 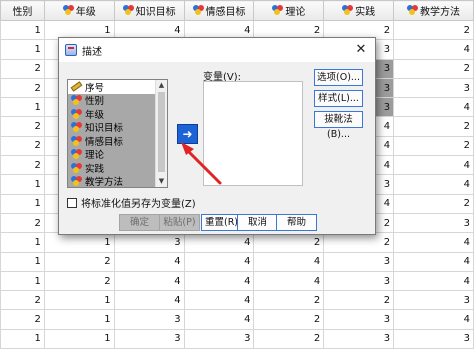 What do you see at coordinates (95, 102) in the screenshot?
I see `variable-name: 性别` at bounding box center [95, 102].